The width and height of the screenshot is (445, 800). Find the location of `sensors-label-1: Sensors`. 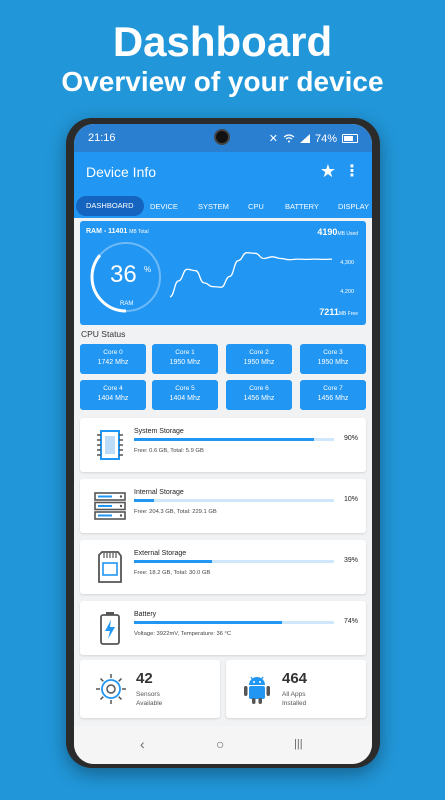

sensors-label-1: Sensors is located at coordinates (148, 694).